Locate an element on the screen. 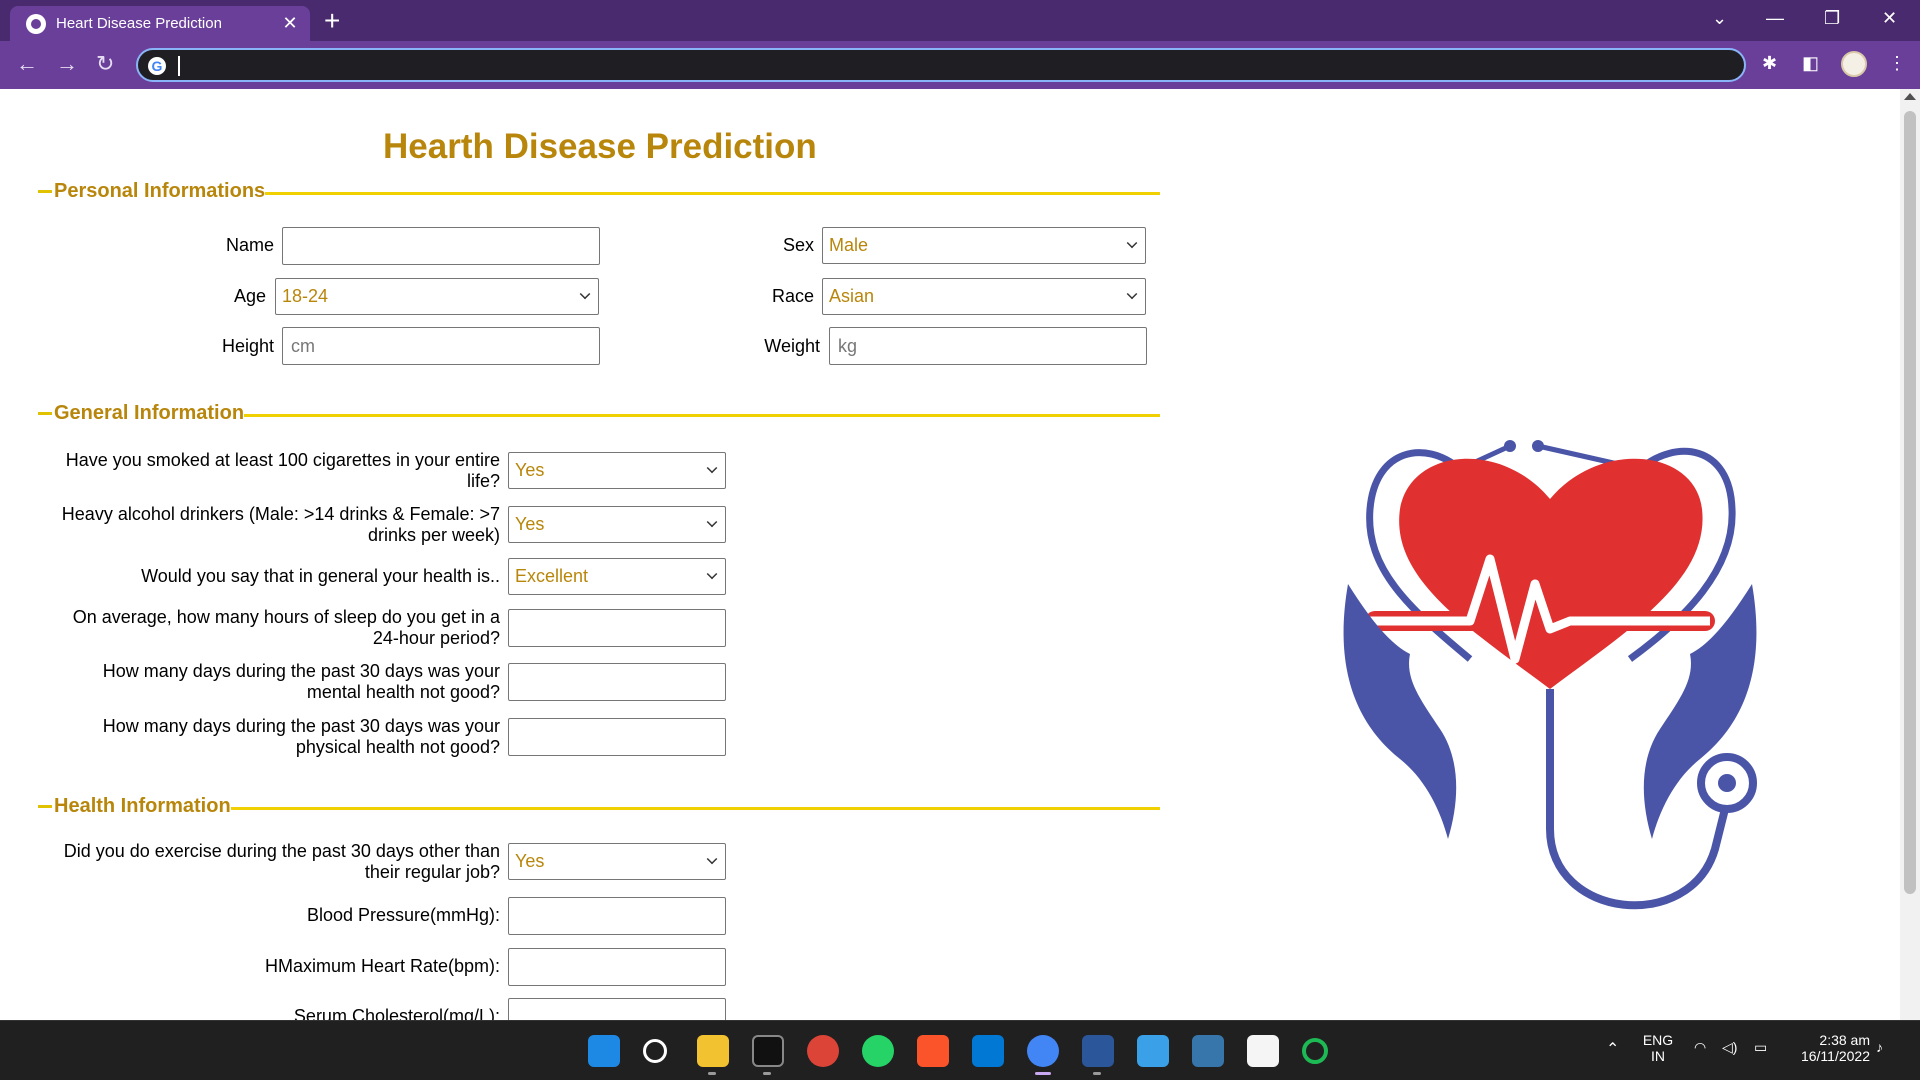 Image resolution: width=1920 pixels, height=1080 pixels. page-title: Hearth Disease Prediction is located at coordinates (600, 146).